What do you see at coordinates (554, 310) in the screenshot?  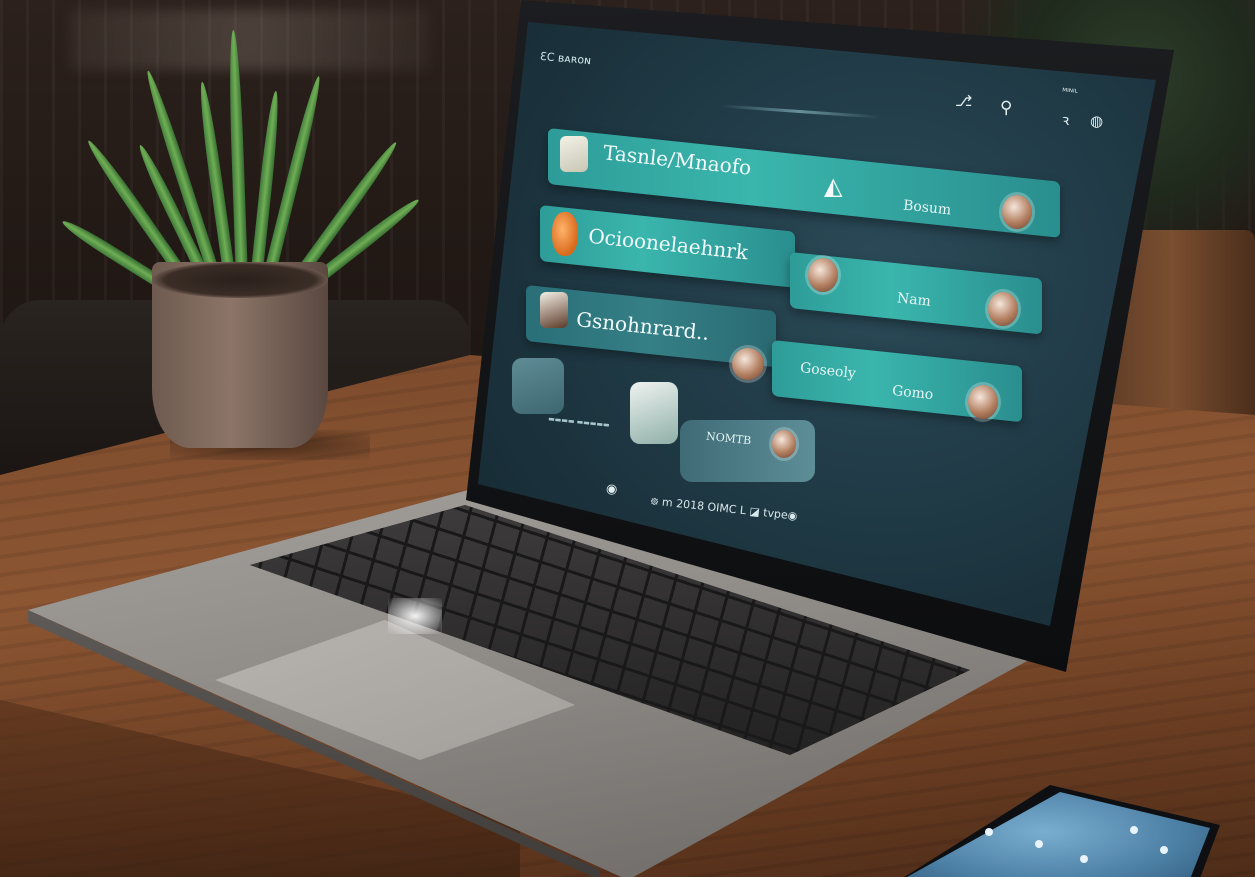 I see `profile-icon` at bounding box center [554, 310].